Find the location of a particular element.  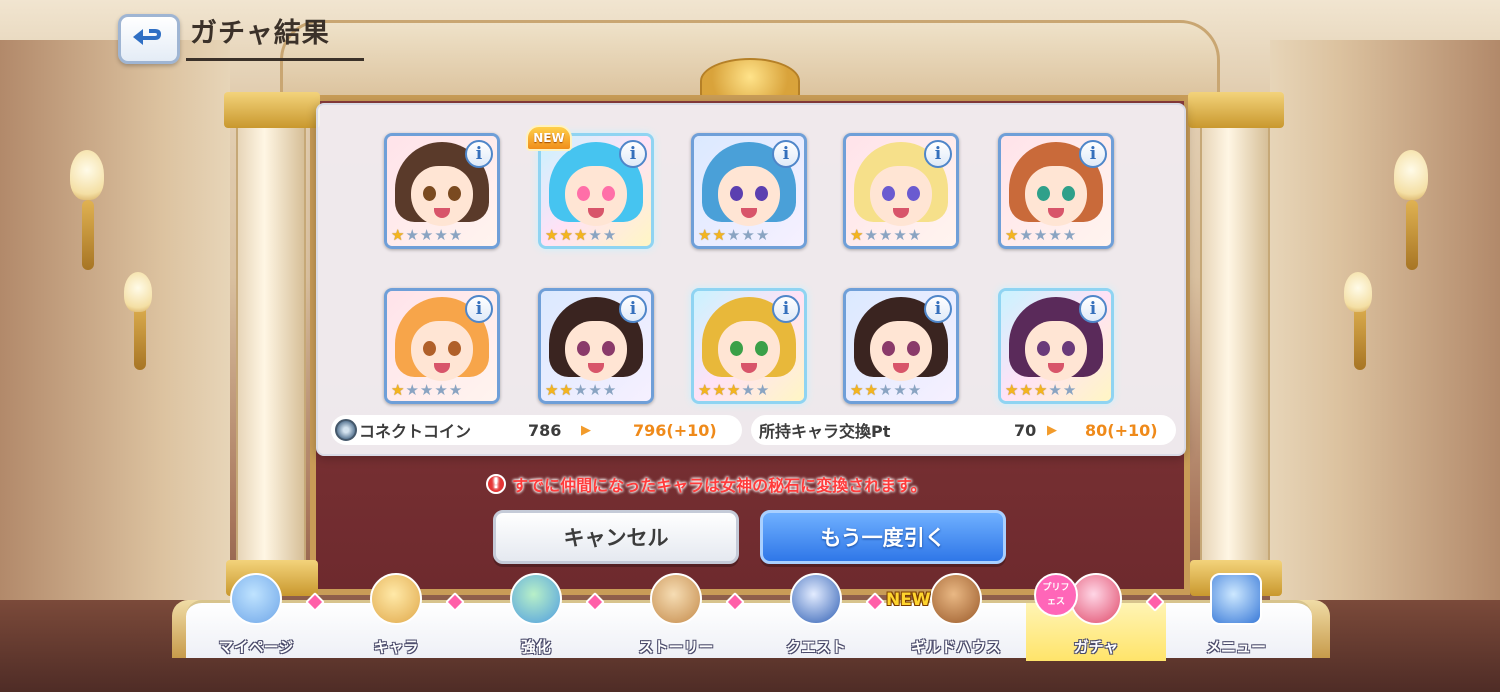

character-icon is located at coordinates (396, 599).